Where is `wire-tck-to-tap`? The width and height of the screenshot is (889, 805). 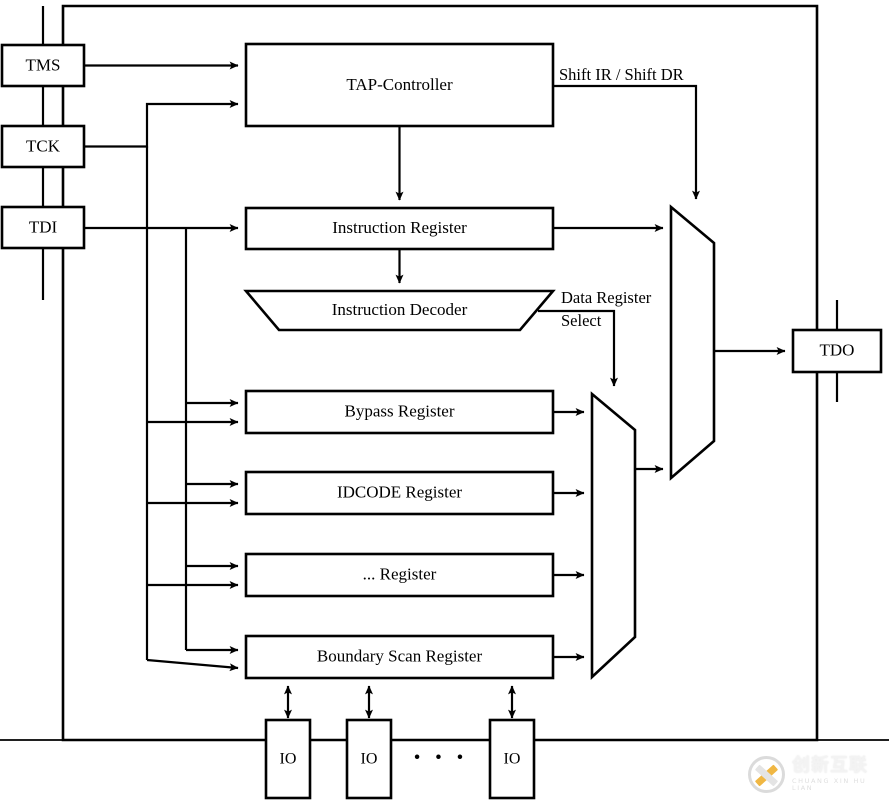 wire-tck-to-tap is located at coordinates (161, 124).